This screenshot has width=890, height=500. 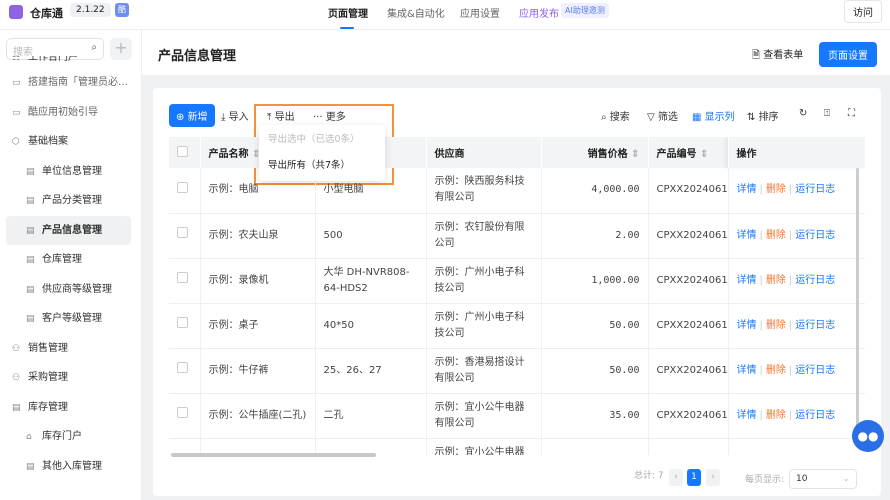 What do you see at coordinates (371, 371) in the screenshot?
I see `cell-spec: 25、26、27` at bounding box center [371, 371].